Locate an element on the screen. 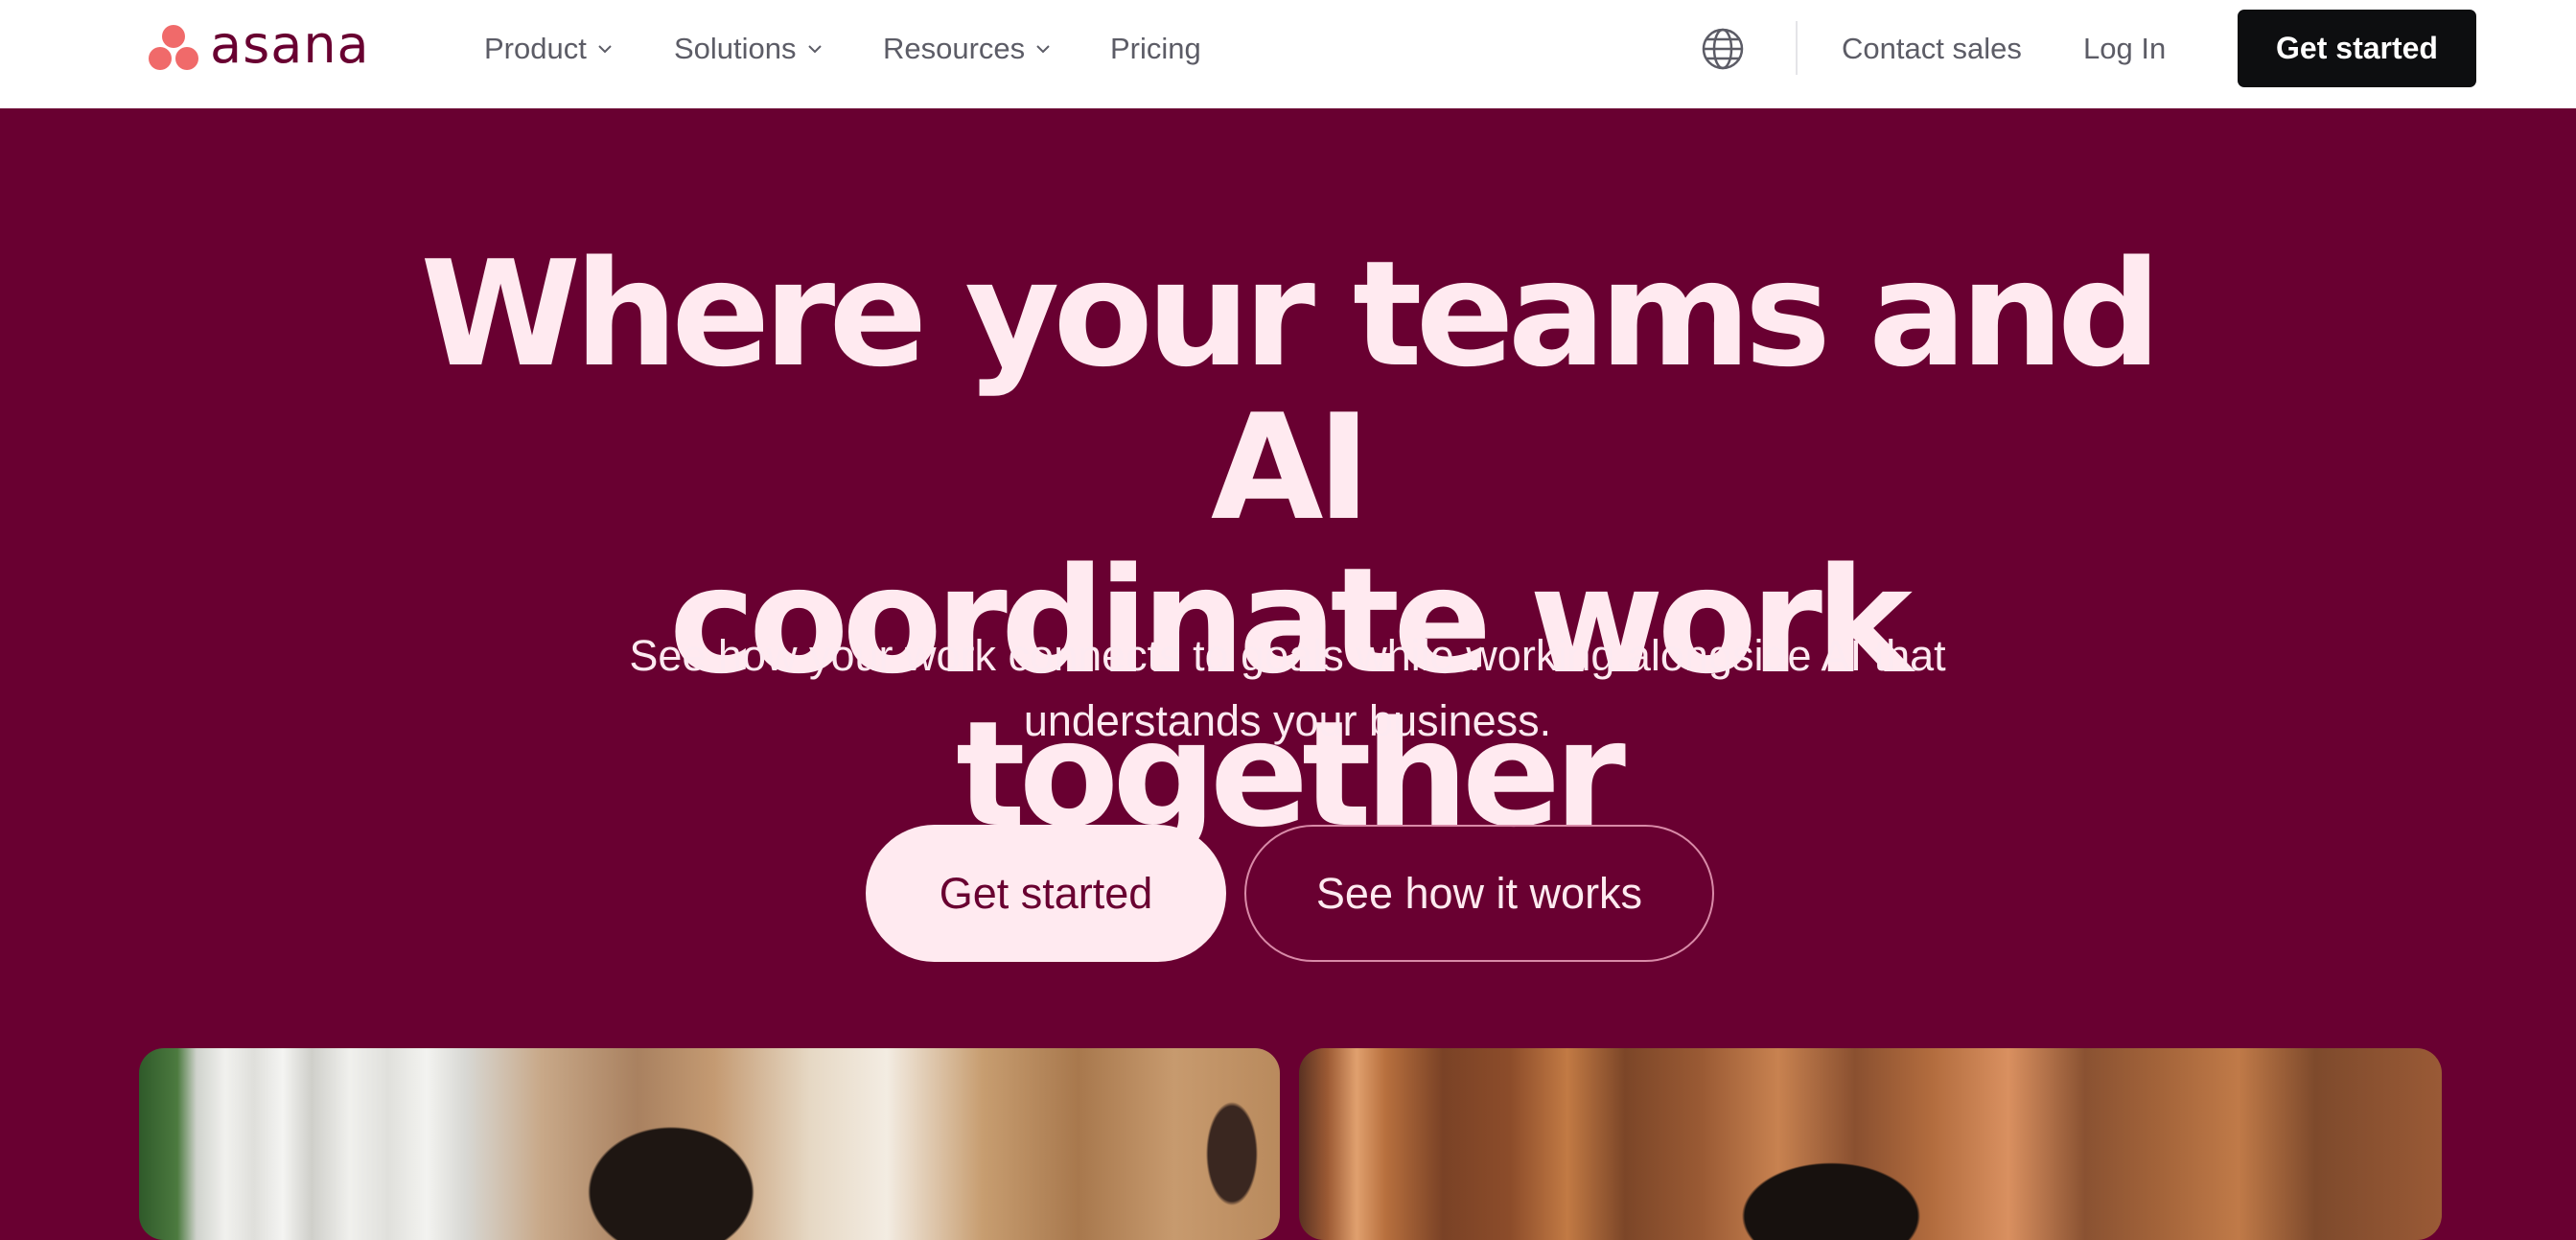 Image resolution: width=2576 pixels, height=1240 pixels. globe-icon is located at coordinates (1723, 49).